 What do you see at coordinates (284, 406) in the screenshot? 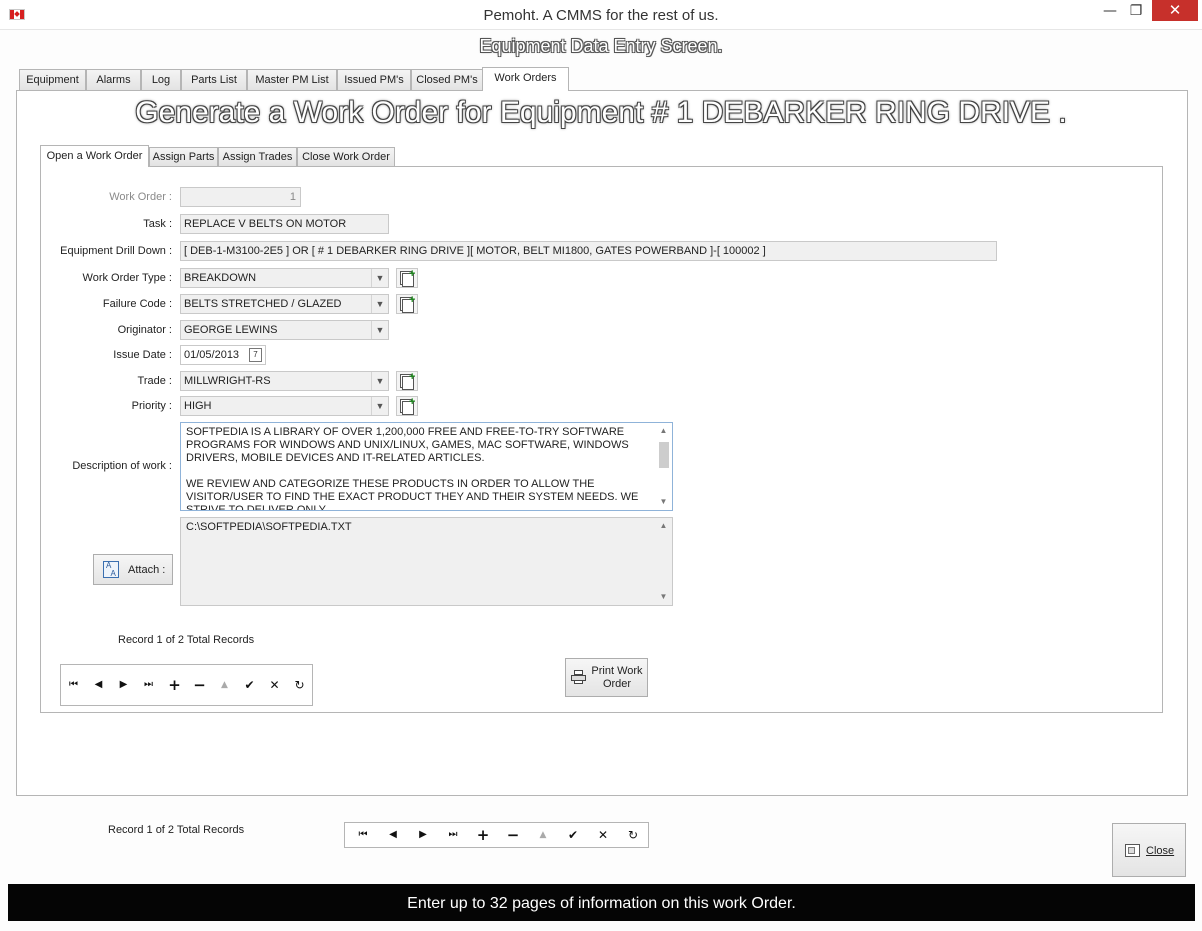
I see `priority-select: HIGH ▼` at bounding box center [284, 406].